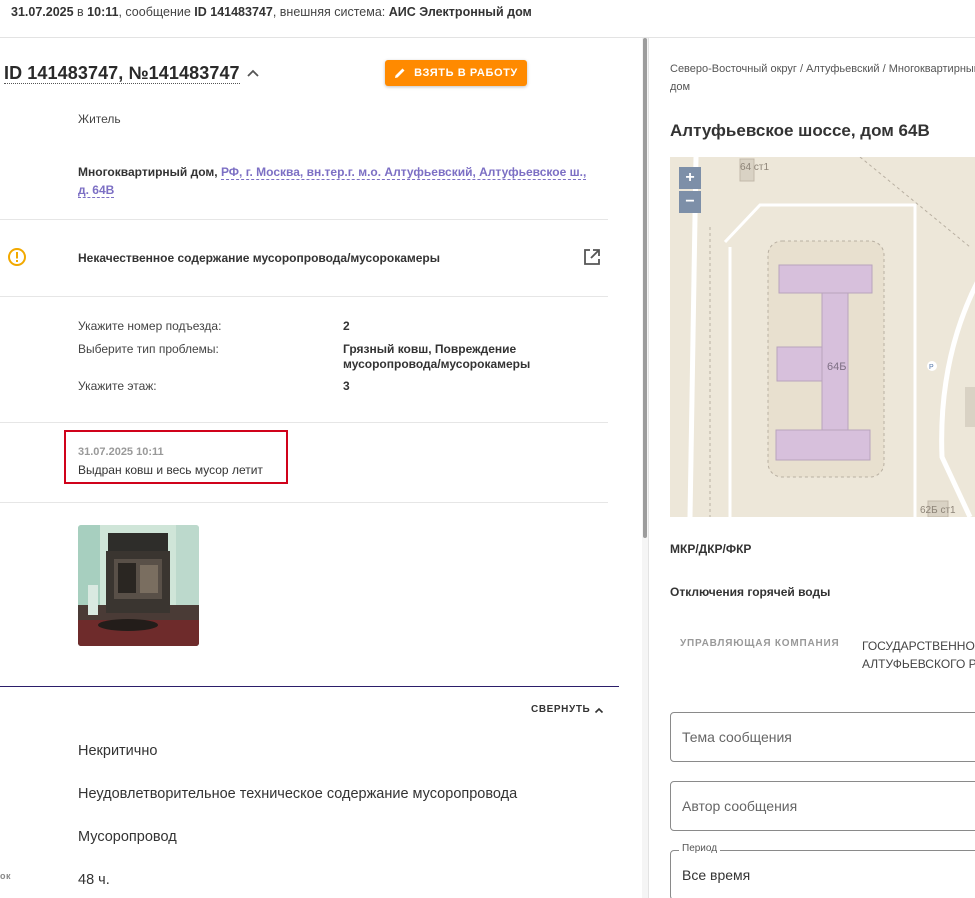 This screenshot has width=975, height=898. Describe the element at coordinates (94, 880) in the screenshot. I see `deadline-value: 48 ч.` at that location.